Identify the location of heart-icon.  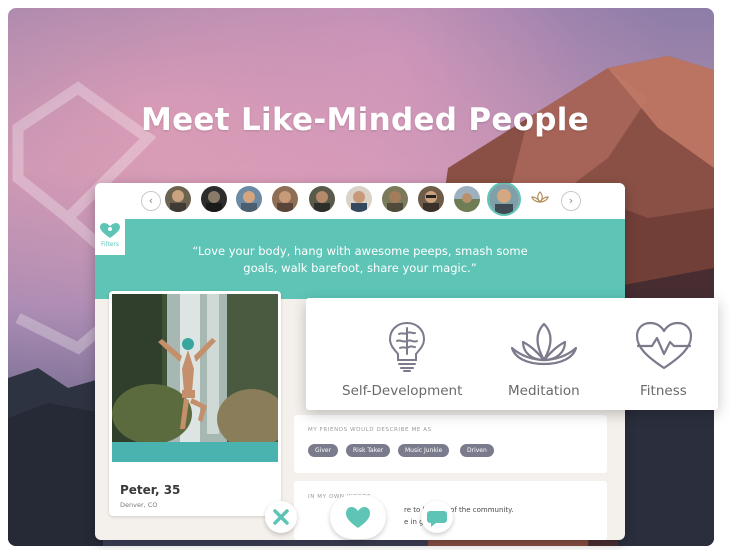
(358, 517).